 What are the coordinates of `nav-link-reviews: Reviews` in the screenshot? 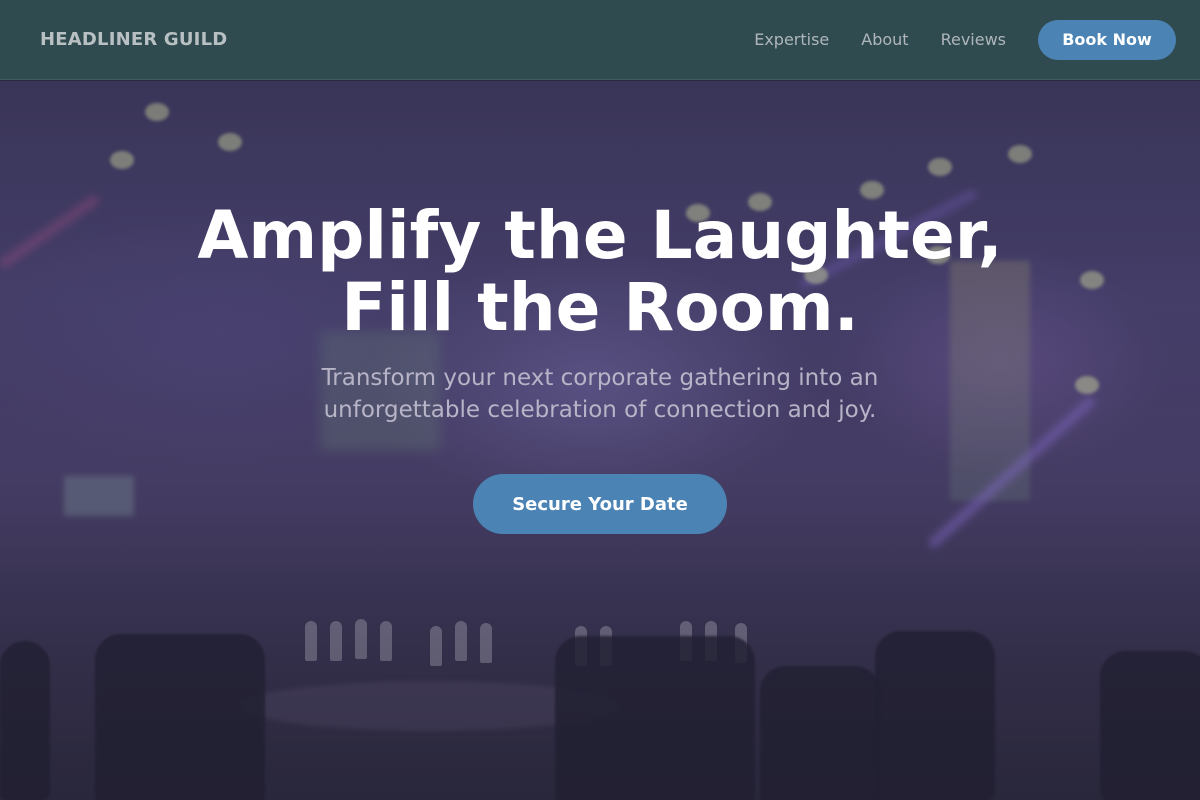 It's located at (973, 39).